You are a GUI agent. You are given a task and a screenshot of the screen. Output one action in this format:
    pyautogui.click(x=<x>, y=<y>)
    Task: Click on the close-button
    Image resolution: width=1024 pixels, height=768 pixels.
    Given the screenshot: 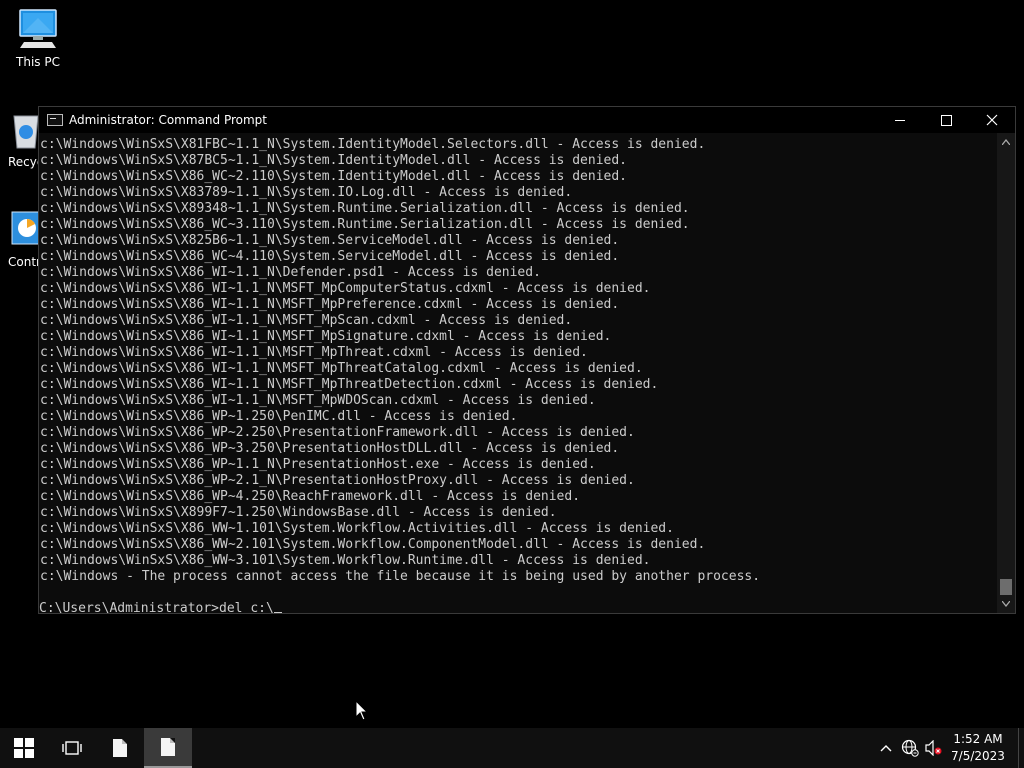 What is the action you would take?
    pyautogui.click(x=992, y=120)
    